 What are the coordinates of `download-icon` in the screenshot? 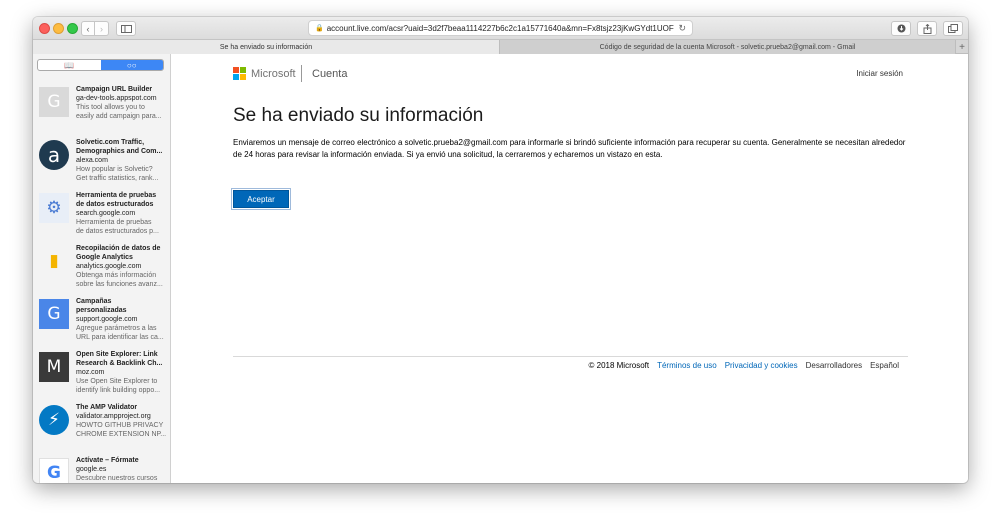 It's located at (901, 28).